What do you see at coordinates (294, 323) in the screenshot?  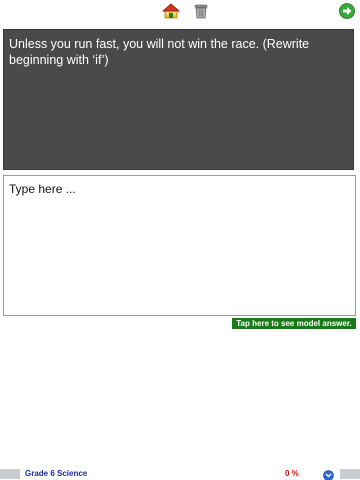 I see `model-answer-button: Tap here to see model answer.` at bounding box center [294, 323].